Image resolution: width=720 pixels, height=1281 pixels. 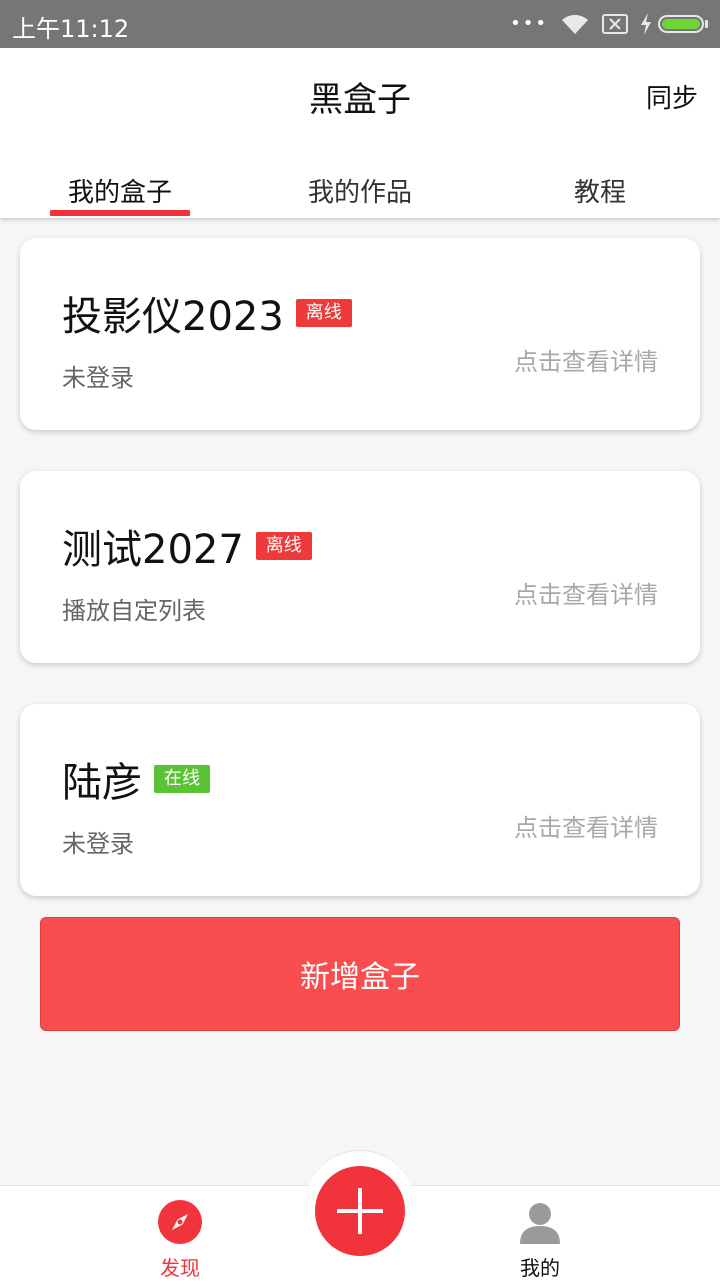 What do you see at coordinates (646, 24) in the screenshot?
I see `charging-icon` at bounding box center [646, 24].